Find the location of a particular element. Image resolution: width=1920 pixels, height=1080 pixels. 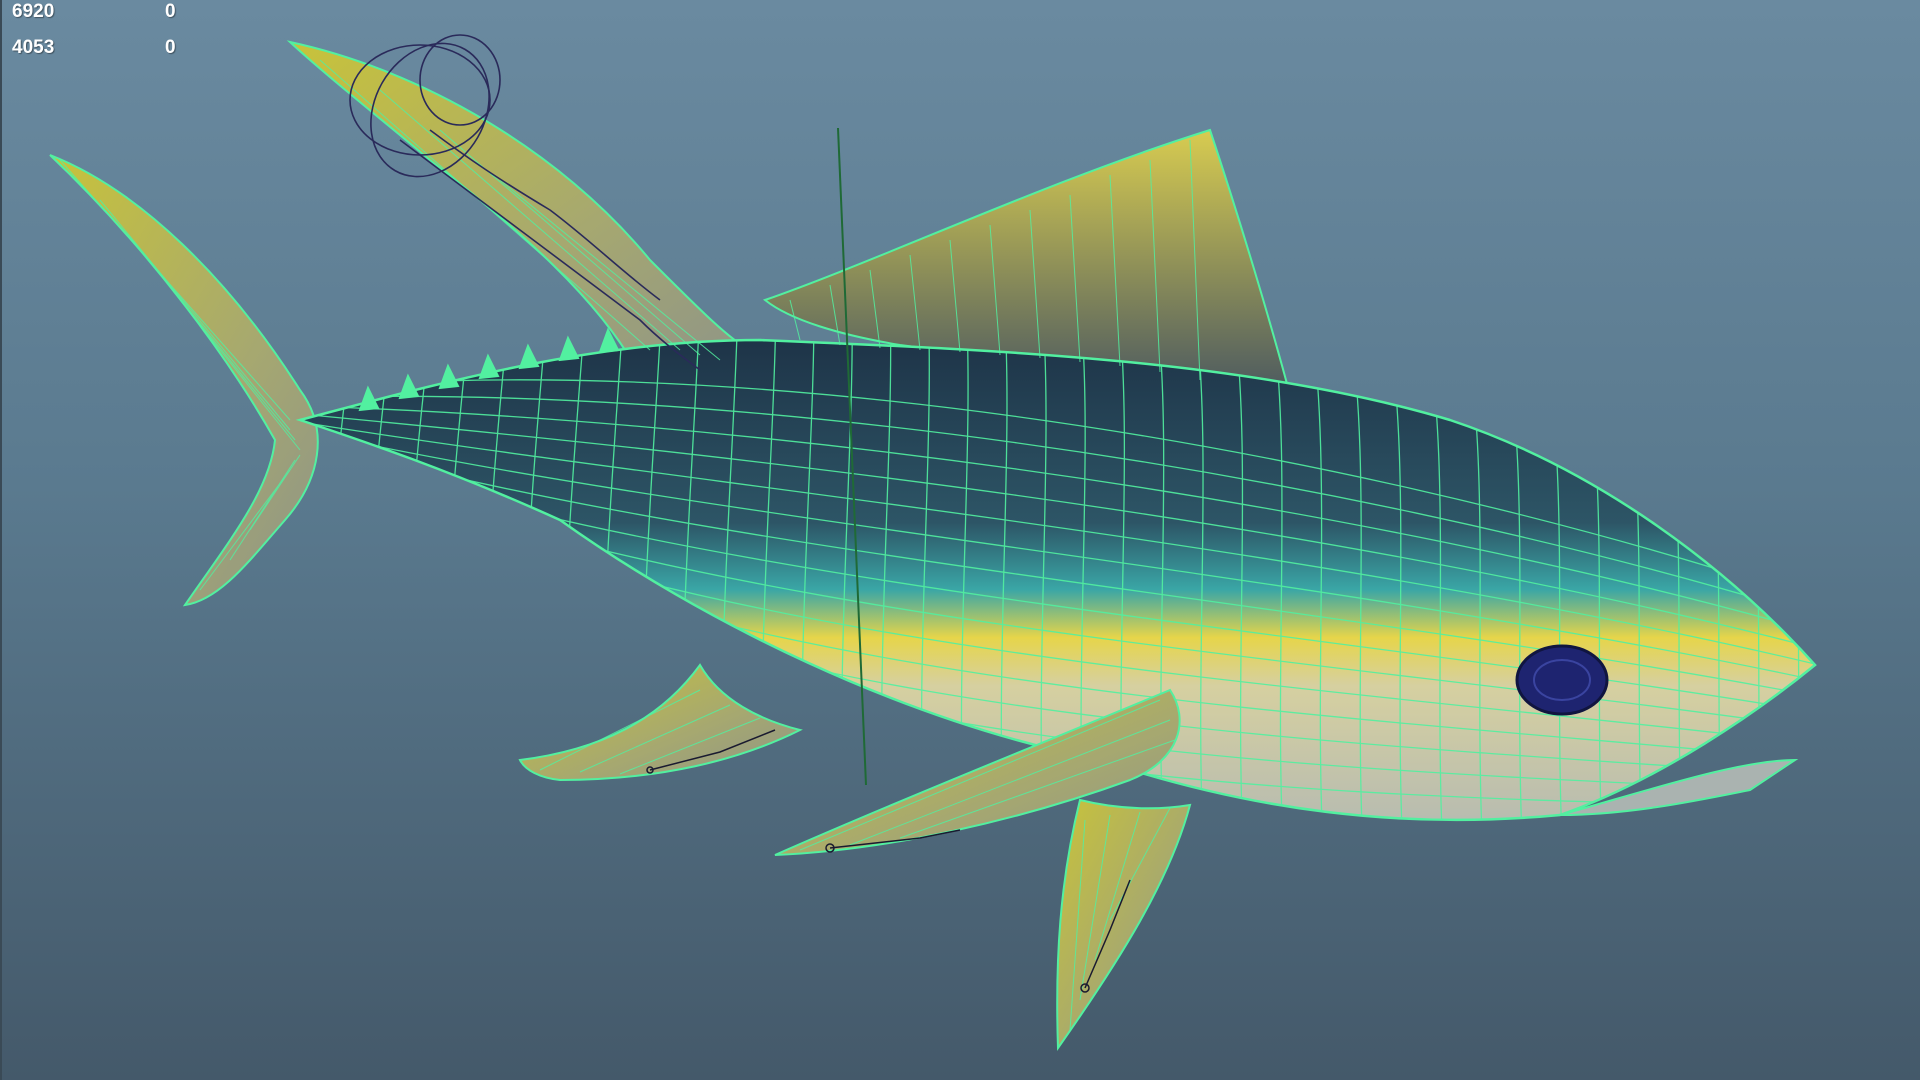

hud-row-vertices: 6920 0 is located at coordinates (107, 14).